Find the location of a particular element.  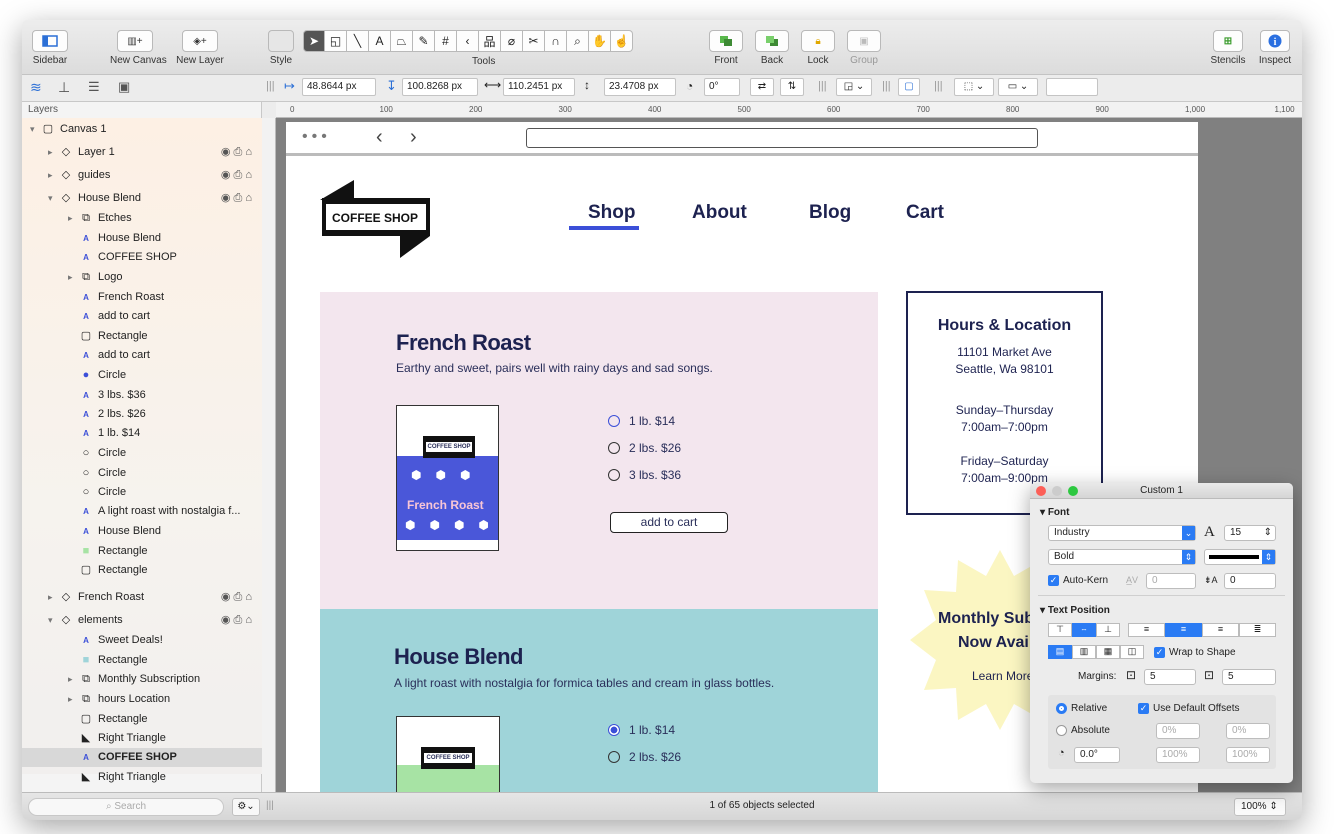

group-button: ▣ Group is located at coordinates (864, 48).